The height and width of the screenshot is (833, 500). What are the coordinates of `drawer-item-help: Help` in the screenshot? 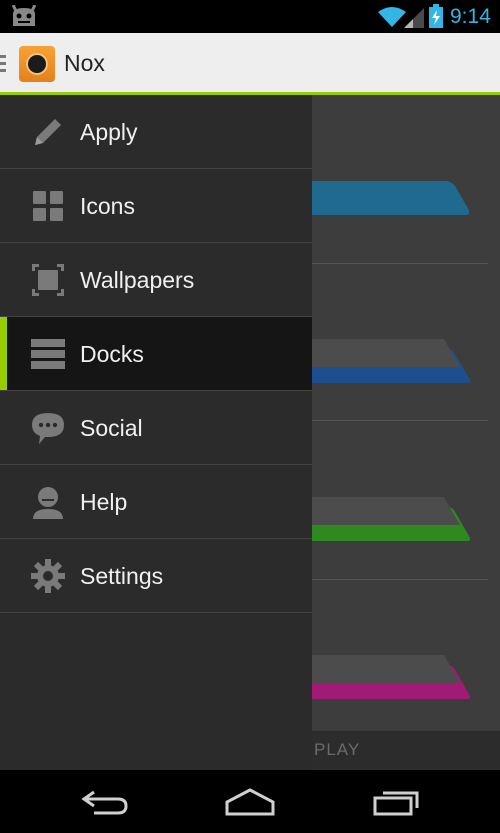 It's located at (156, 502).